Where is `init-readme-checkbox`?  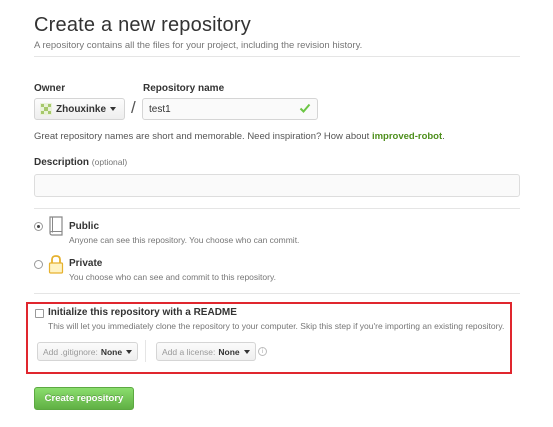
init-readme-checkbox is located at coordinates (39, 313).